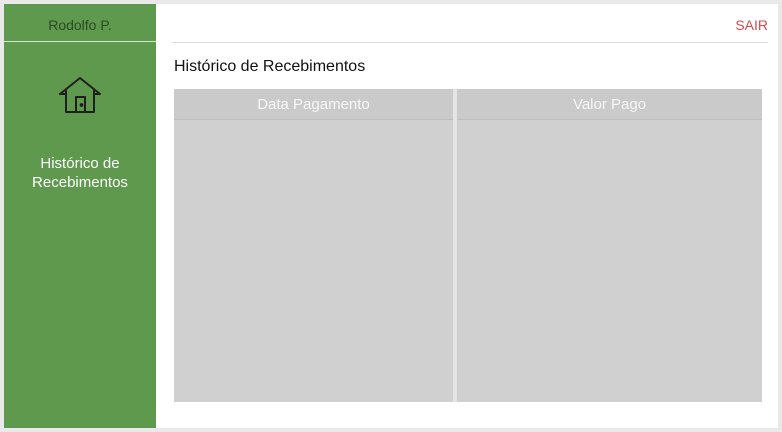  Describe the element at coordinates (80, 95) in the screenshot. I see `home-icon` at that location.